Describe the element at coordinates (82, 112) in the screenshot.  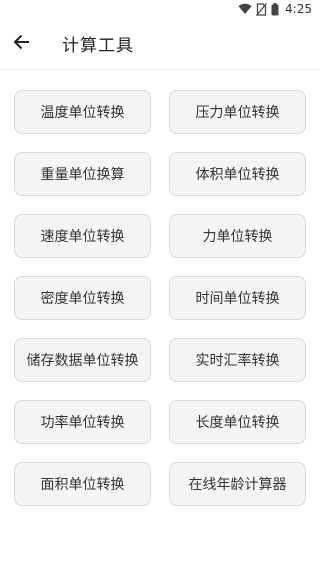
I see `temperature-unit-convert-button: 温度单位转换` at that location.